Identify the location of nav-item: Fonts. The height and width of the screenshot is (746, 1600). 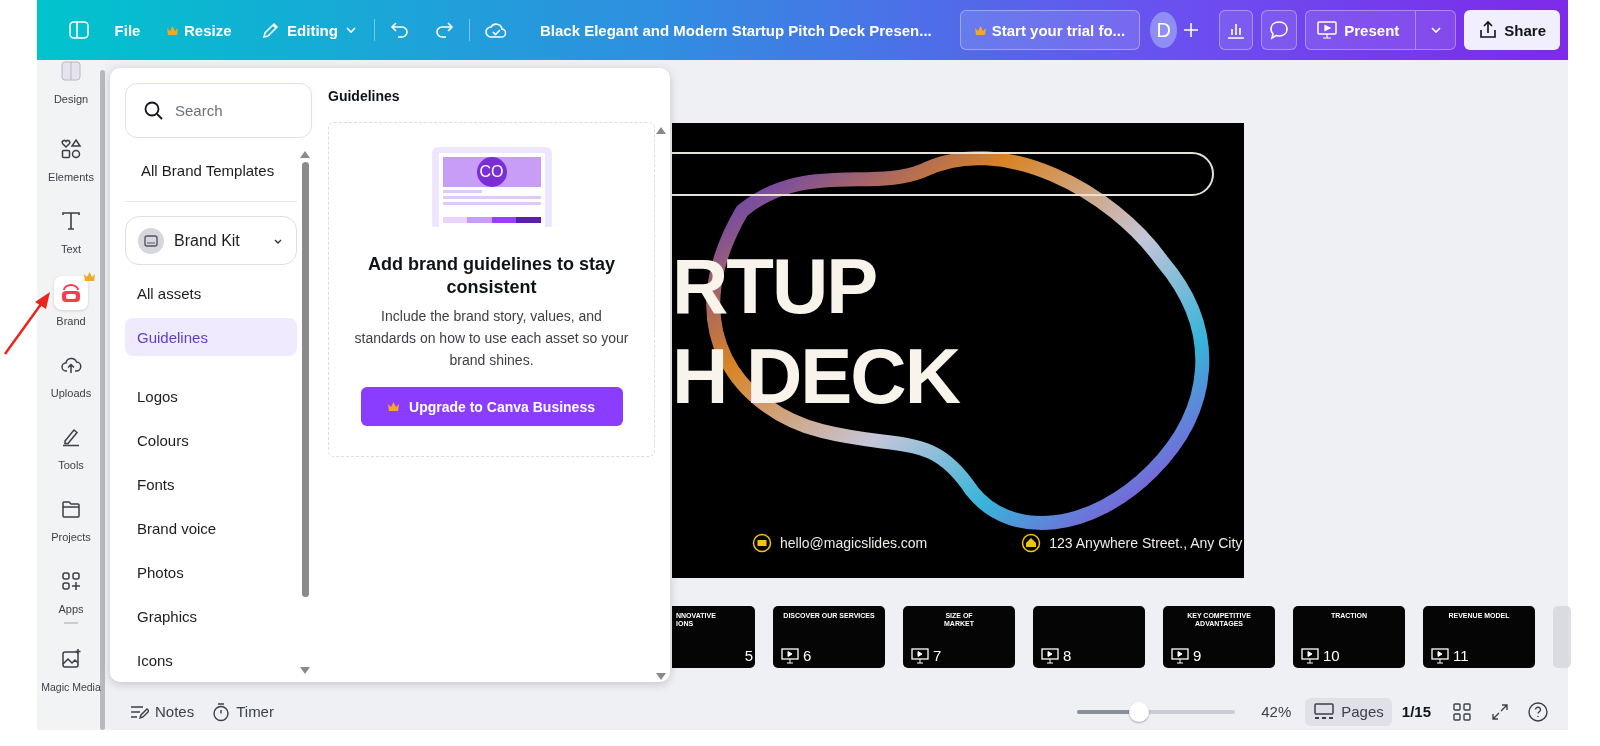
(211, 484).